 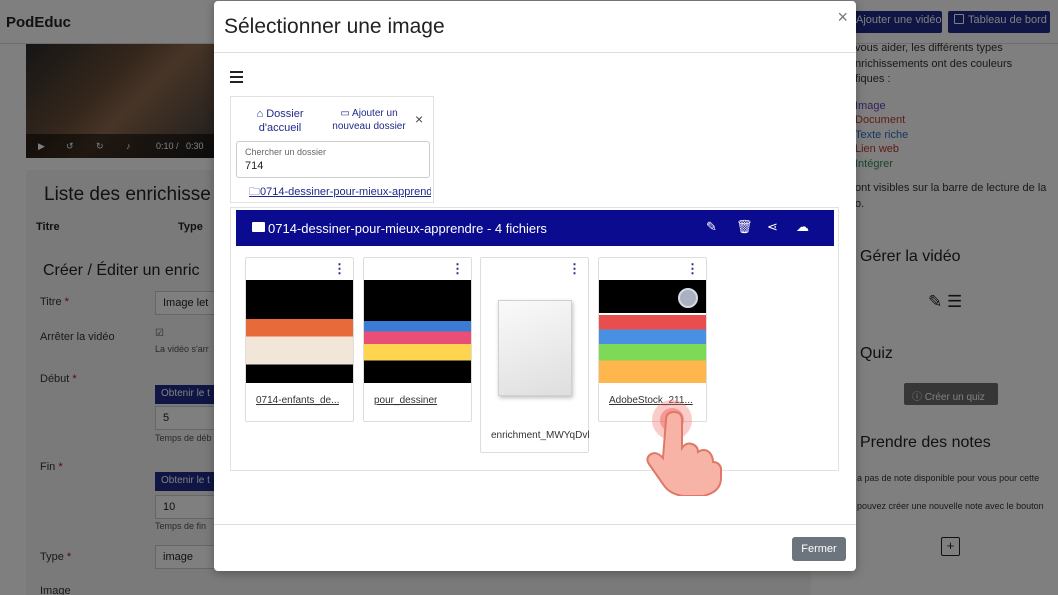 What do you see at coordinates (772, 227) in the screenshot?
I see `share-folder-icon: ⋖` at bounding box center [772, 227].